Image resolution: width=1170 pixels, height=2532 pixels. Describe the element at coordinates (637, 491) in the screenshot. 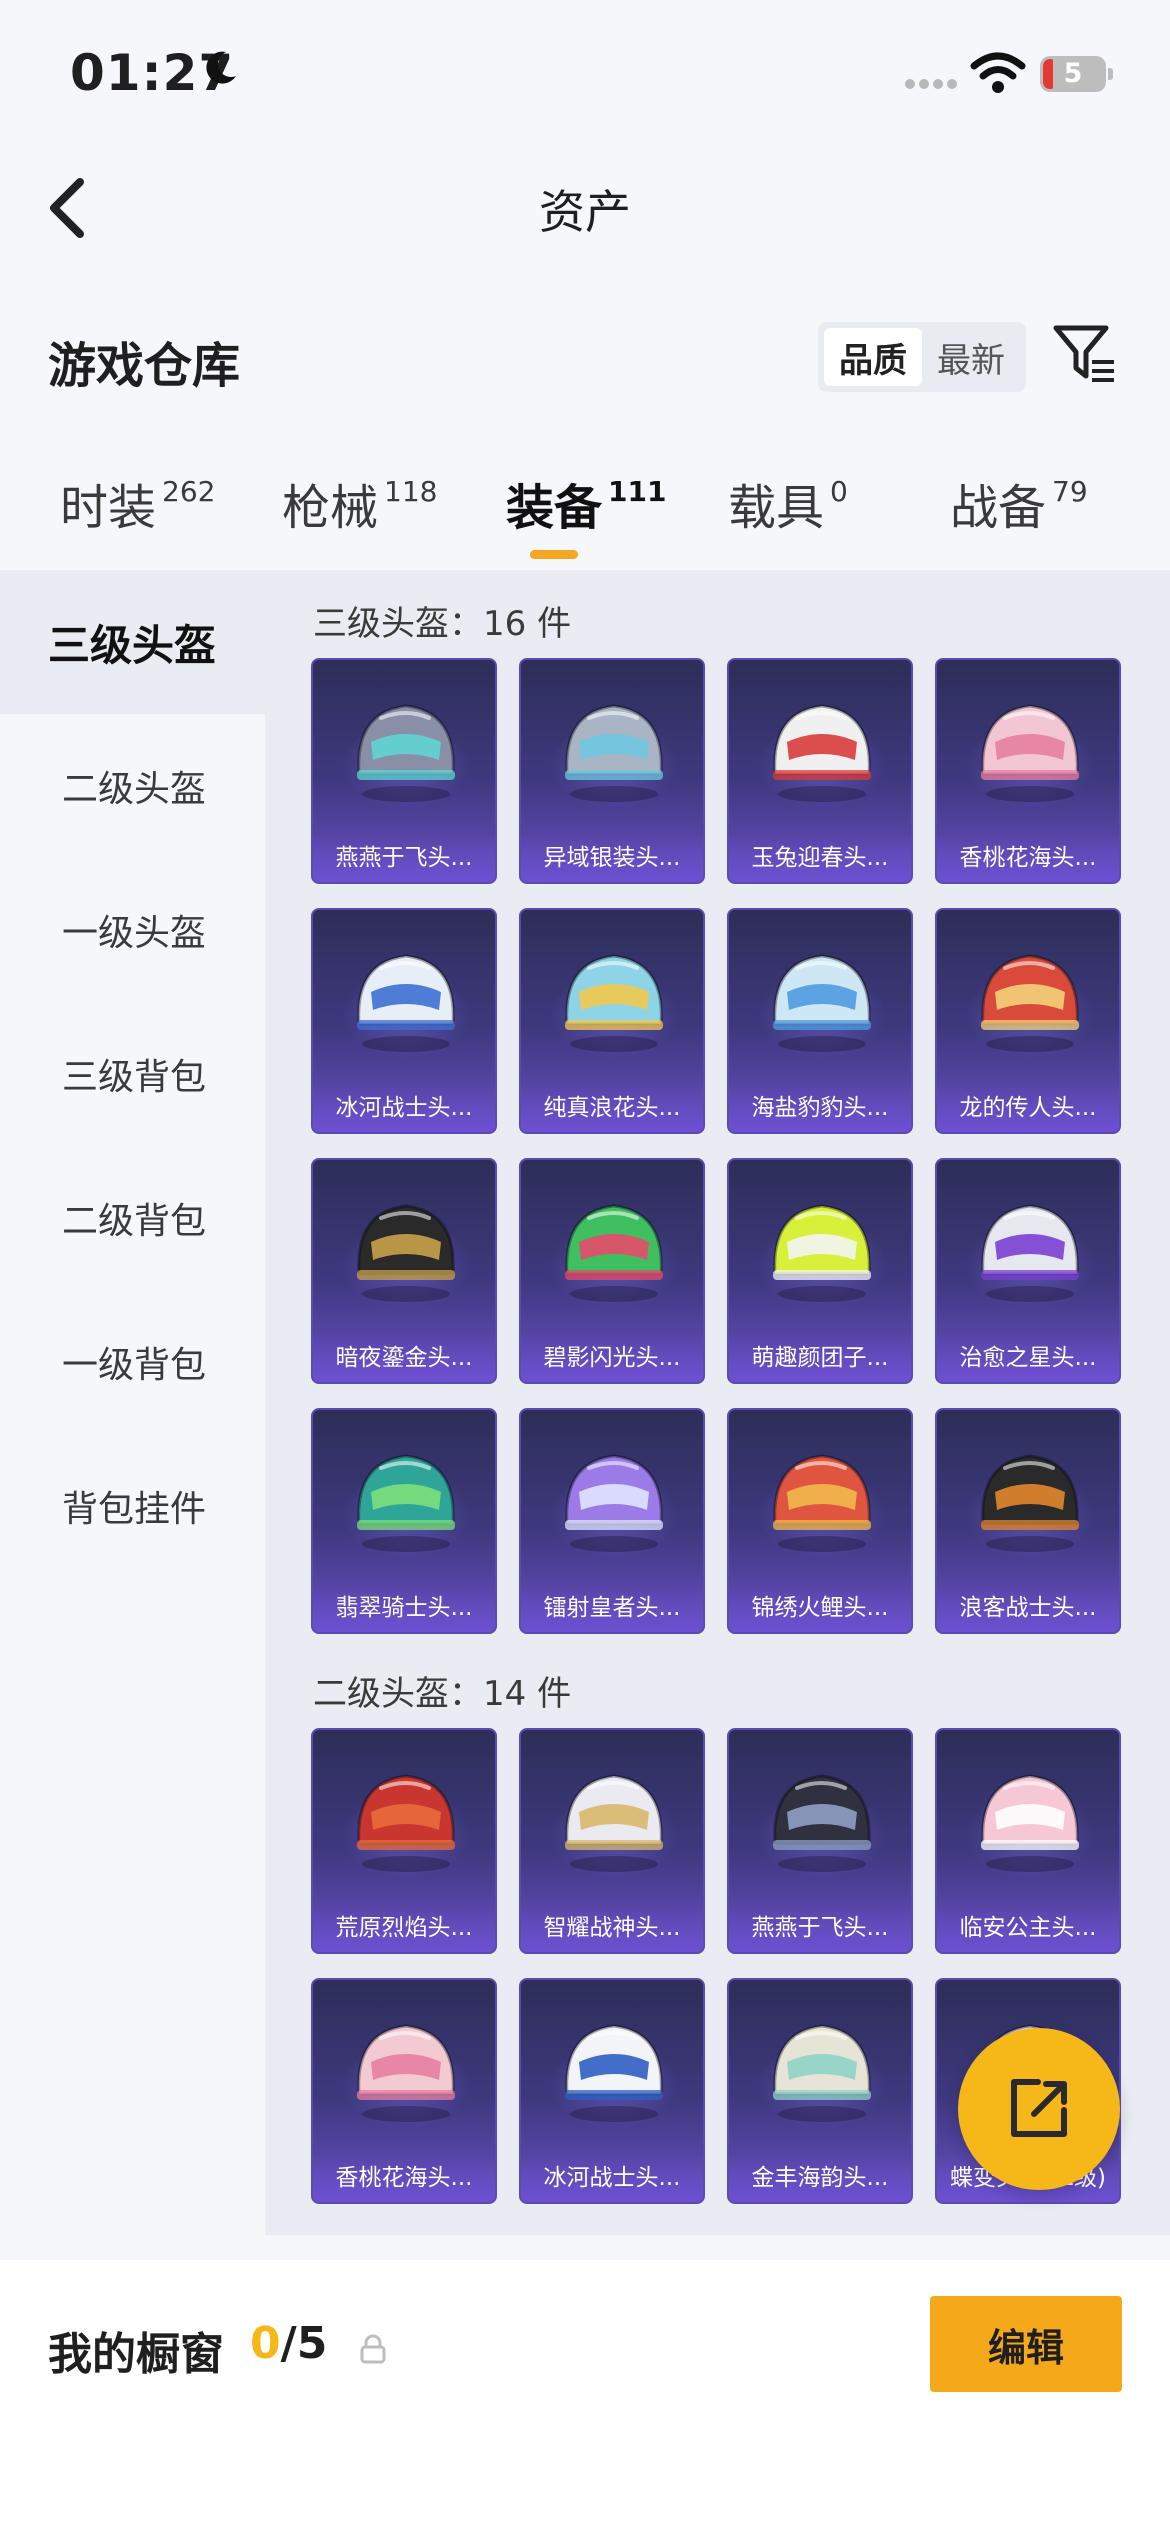

I see `tab-count: 111` at that location.